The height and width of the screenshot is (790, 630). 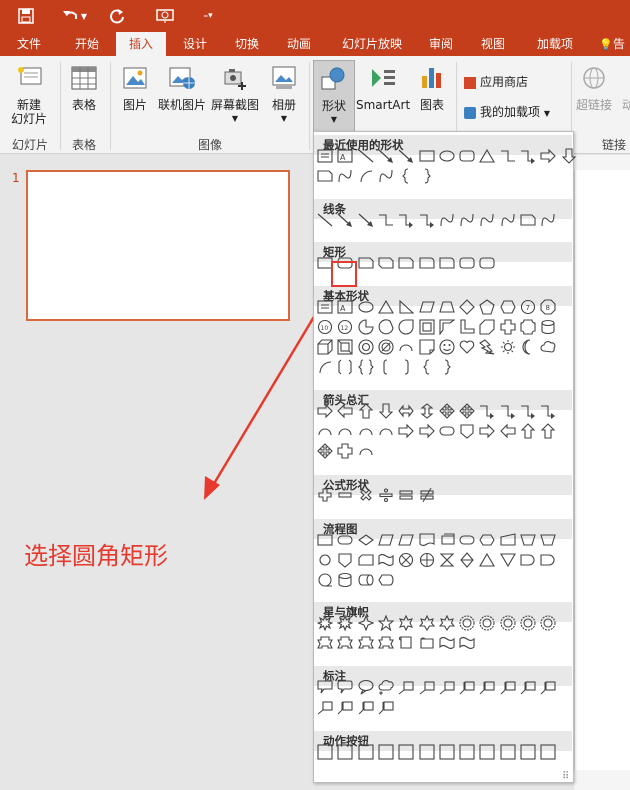 I want to click on shape-bolt-icon, so click(x=487, y=347).